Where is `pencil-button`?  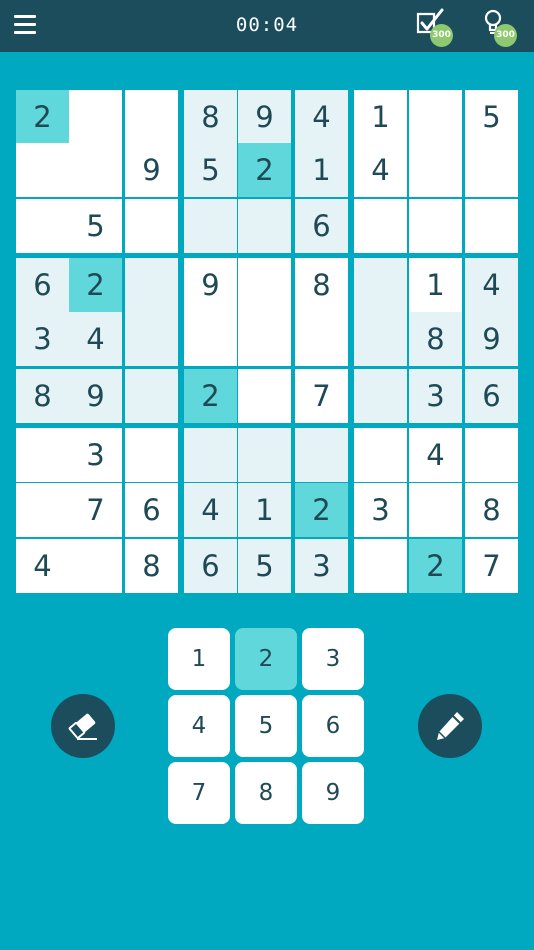
pencil-button is located at coordinates (450, 726).